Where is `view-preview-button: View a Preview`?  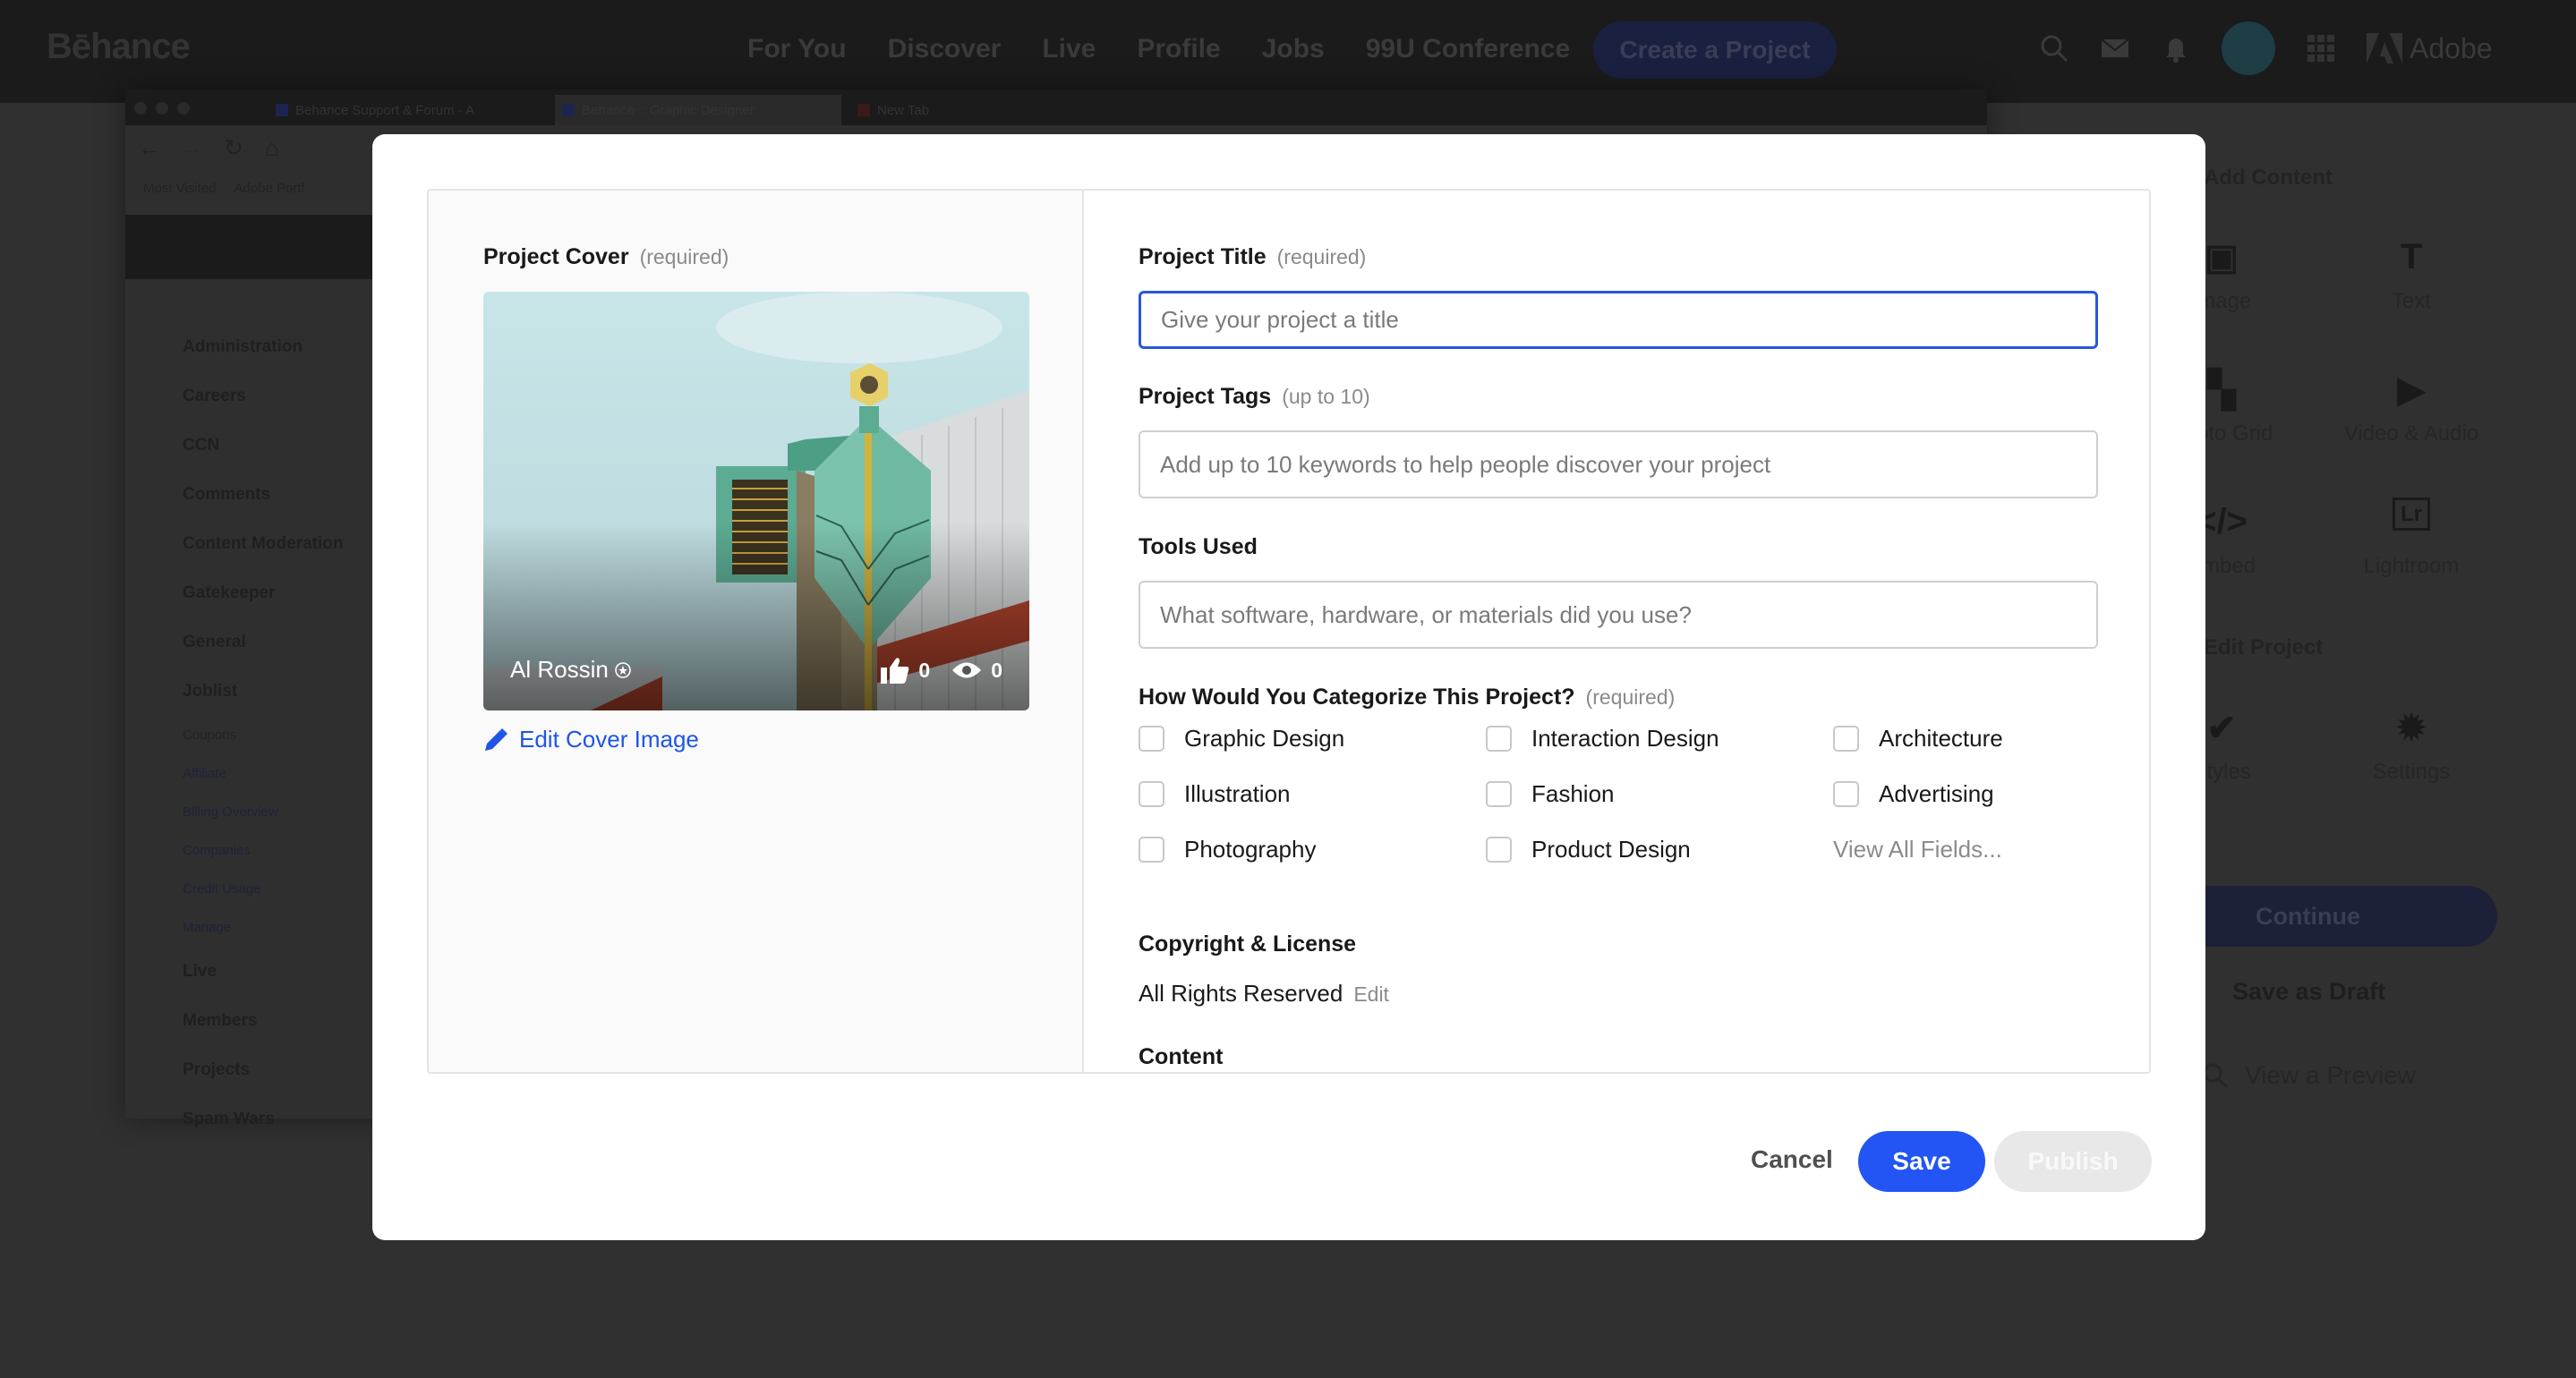 view-preview-button: View a Preview is located at coordinates (2309, 1076).